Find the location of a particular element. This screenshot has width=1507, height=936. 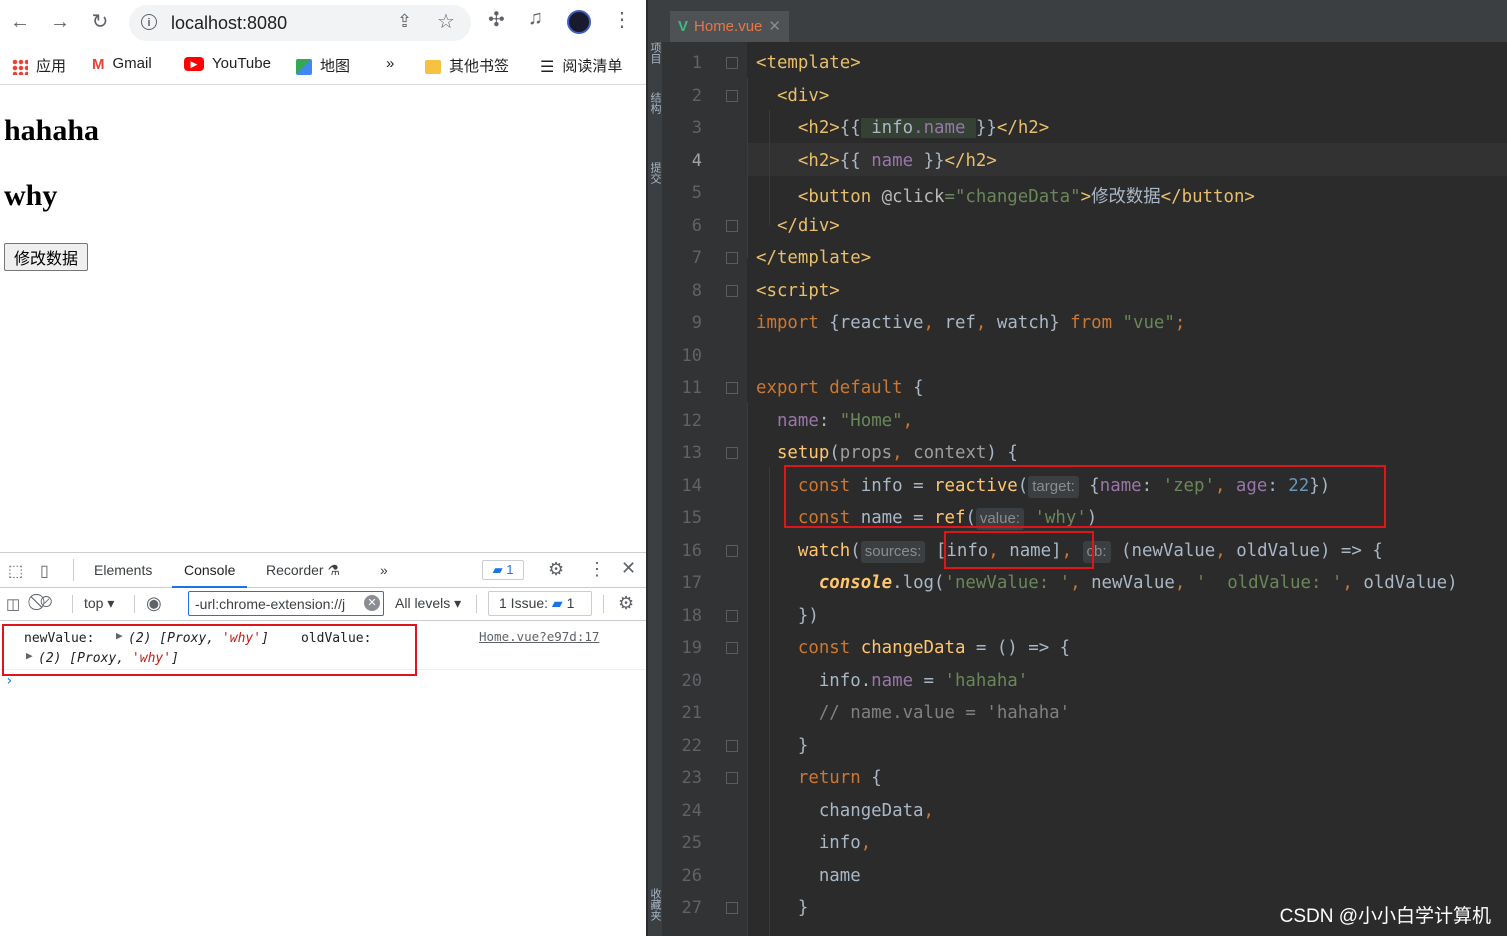

bookmark-reading-list: ☰ 阅读清单 is located at coordinates (581, 66).